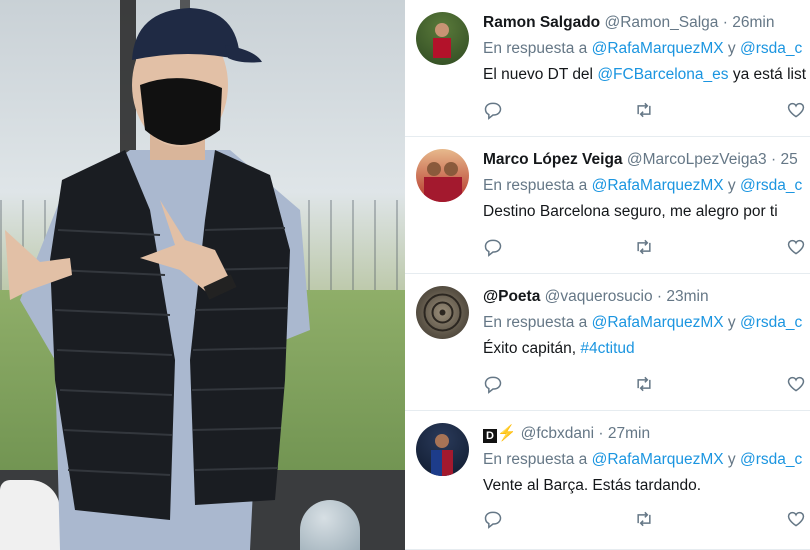  I want to click on display-name: Marco López Veiga, so click(553, 159).